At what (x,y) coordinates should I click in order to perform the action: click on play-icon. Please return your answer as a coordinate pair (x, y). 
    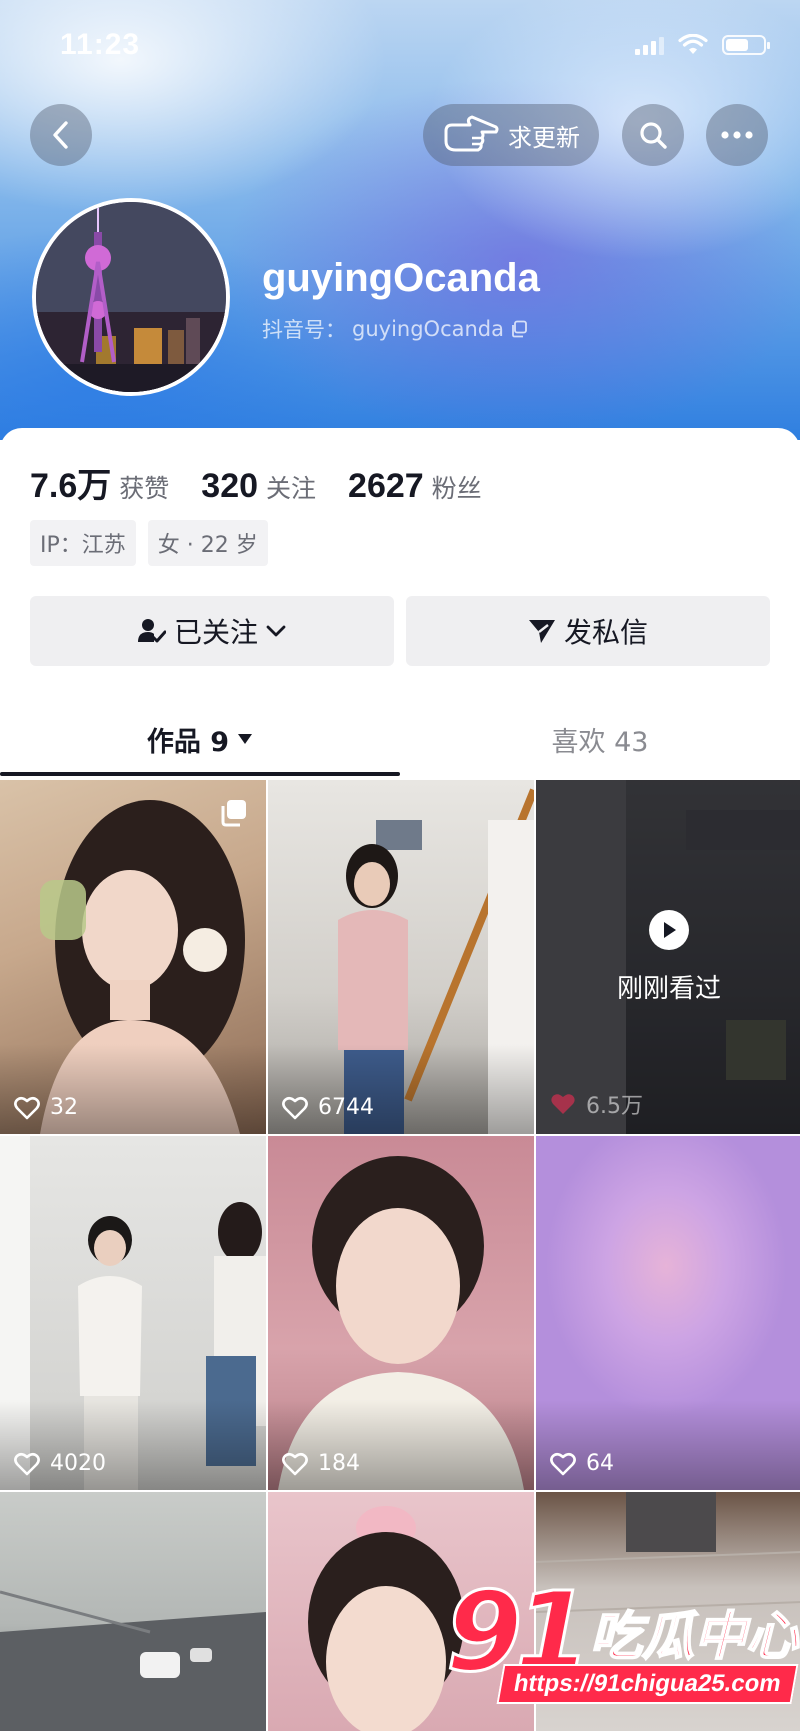
    Looking at the image, I should click on (669, 930).